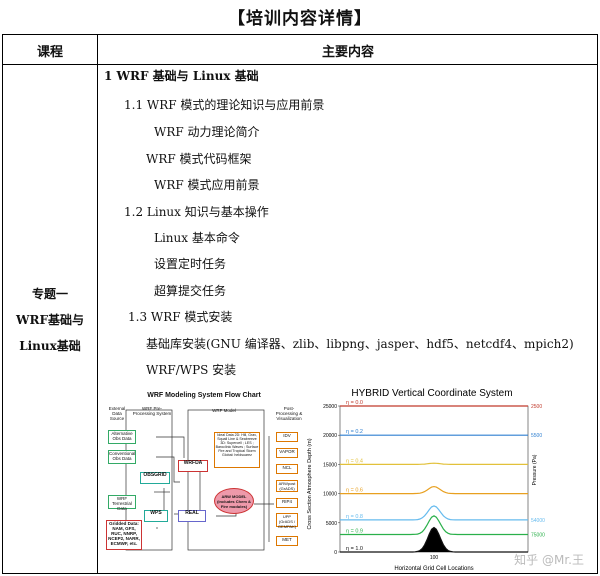 The image size is (600, 576). I want to click on flow-box: ARWpost (GrADS), so click(287, 486).